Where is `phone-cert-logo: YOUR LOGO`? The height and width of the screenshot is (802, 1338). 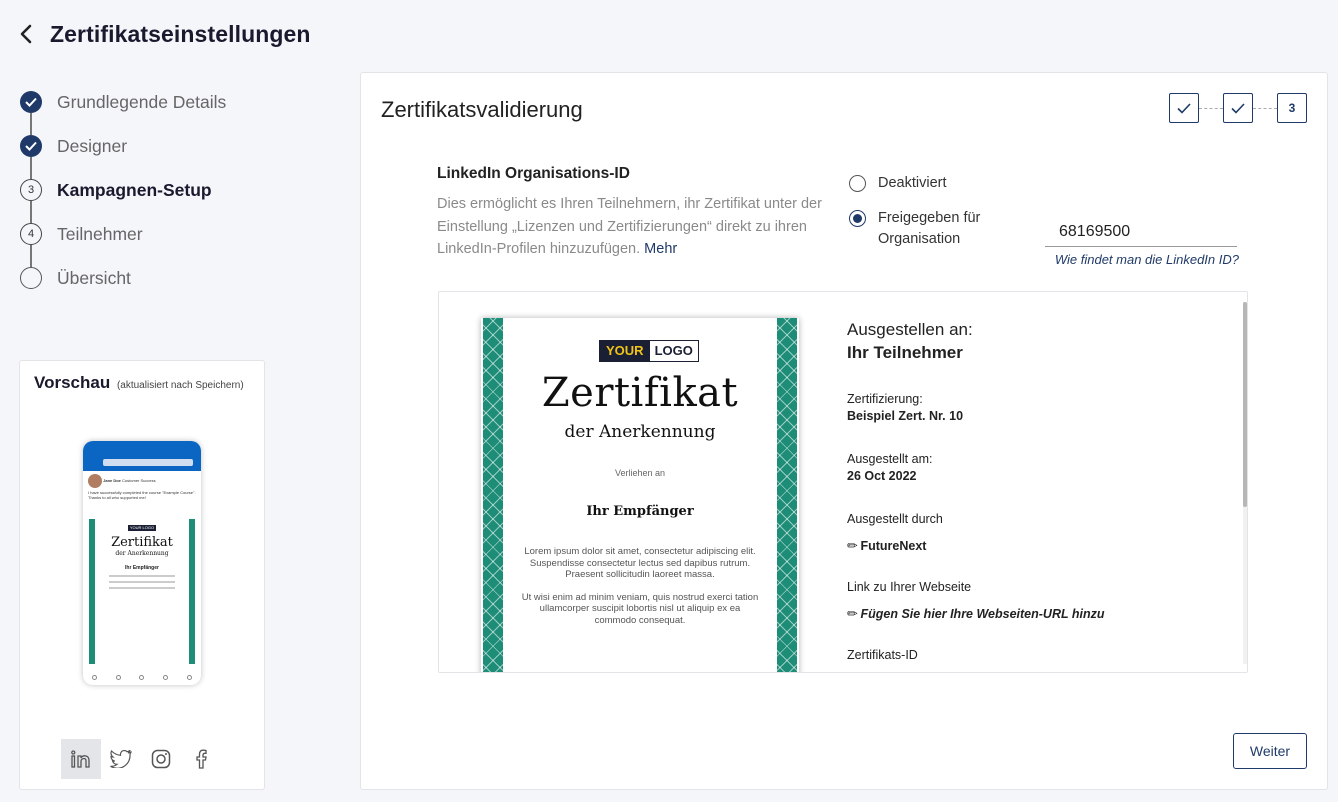 phone-cert-logo: YOUR LOGO is located at coordinates (142, 528).